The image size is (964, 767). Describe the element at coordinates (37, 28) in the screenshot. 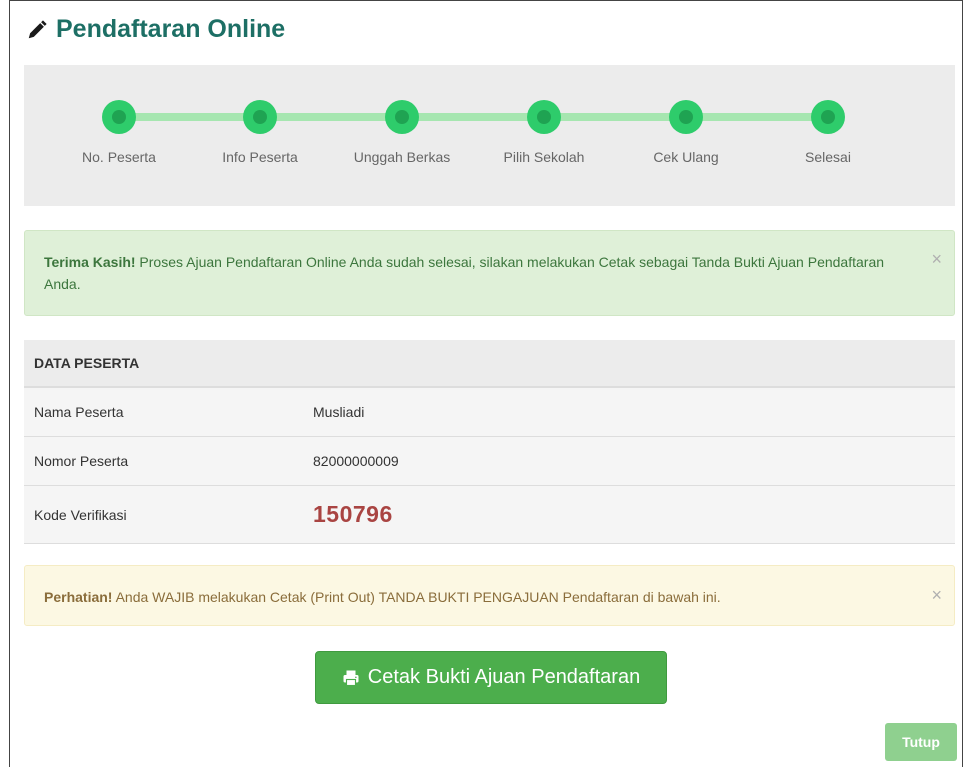

I see `pencil-icon` at that location.